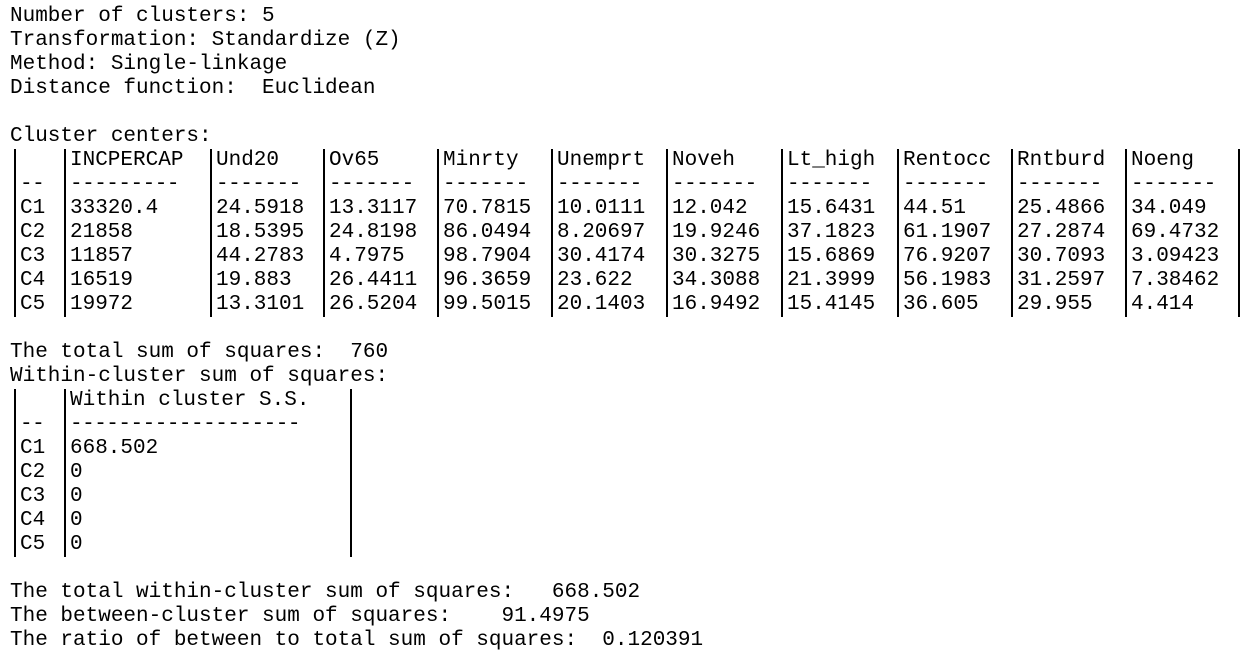  I want to click on within-cell: C5, so click(39, 545).